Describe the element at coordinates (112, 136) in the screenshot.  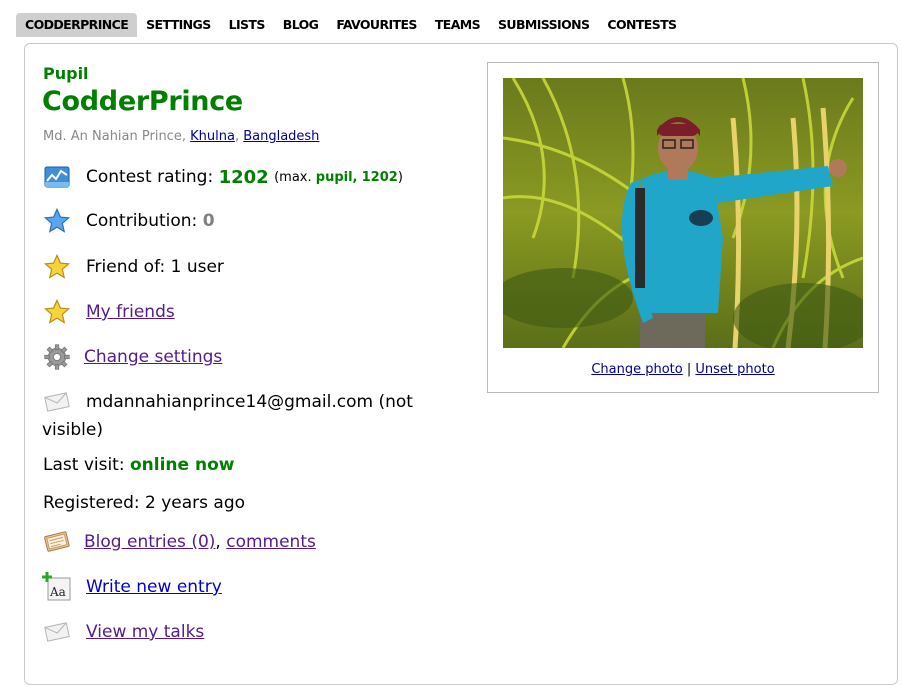
I see `full-name: Md. An Nahian Prince` at that location.